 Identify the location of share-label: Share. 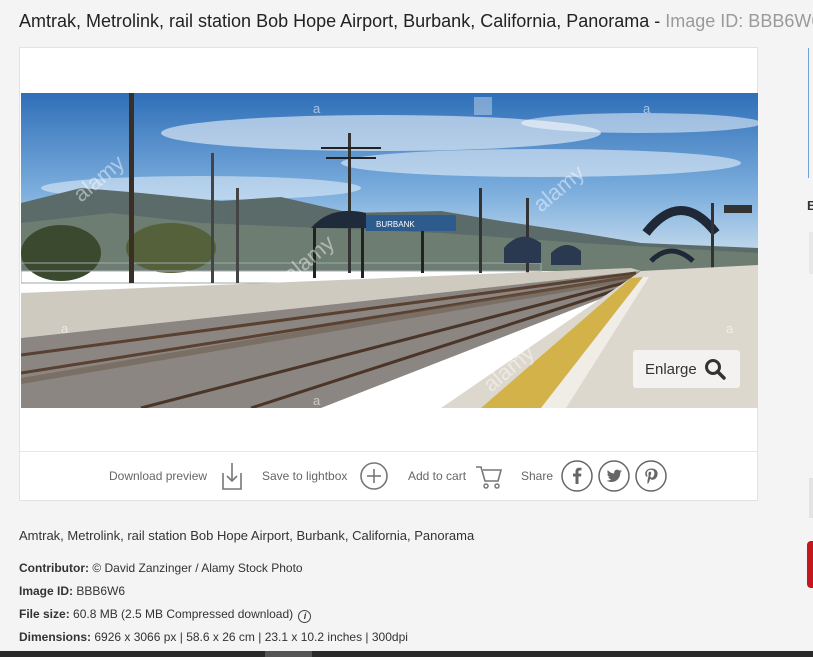
(537, 476).